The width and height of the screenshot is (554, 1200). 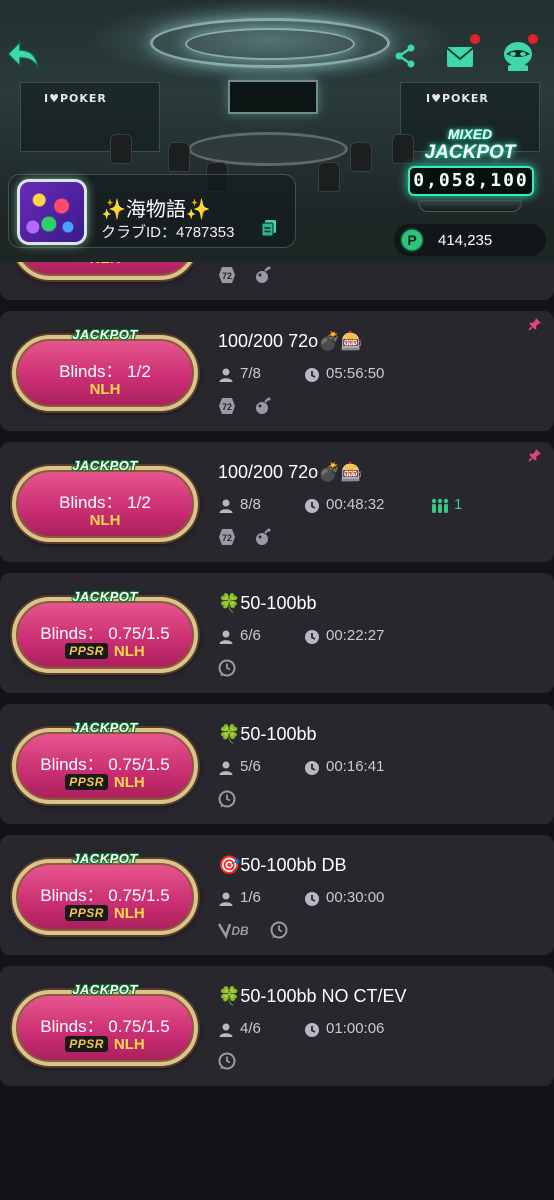 I want to click on players-count: 5/6, so click(x=250, y=766).